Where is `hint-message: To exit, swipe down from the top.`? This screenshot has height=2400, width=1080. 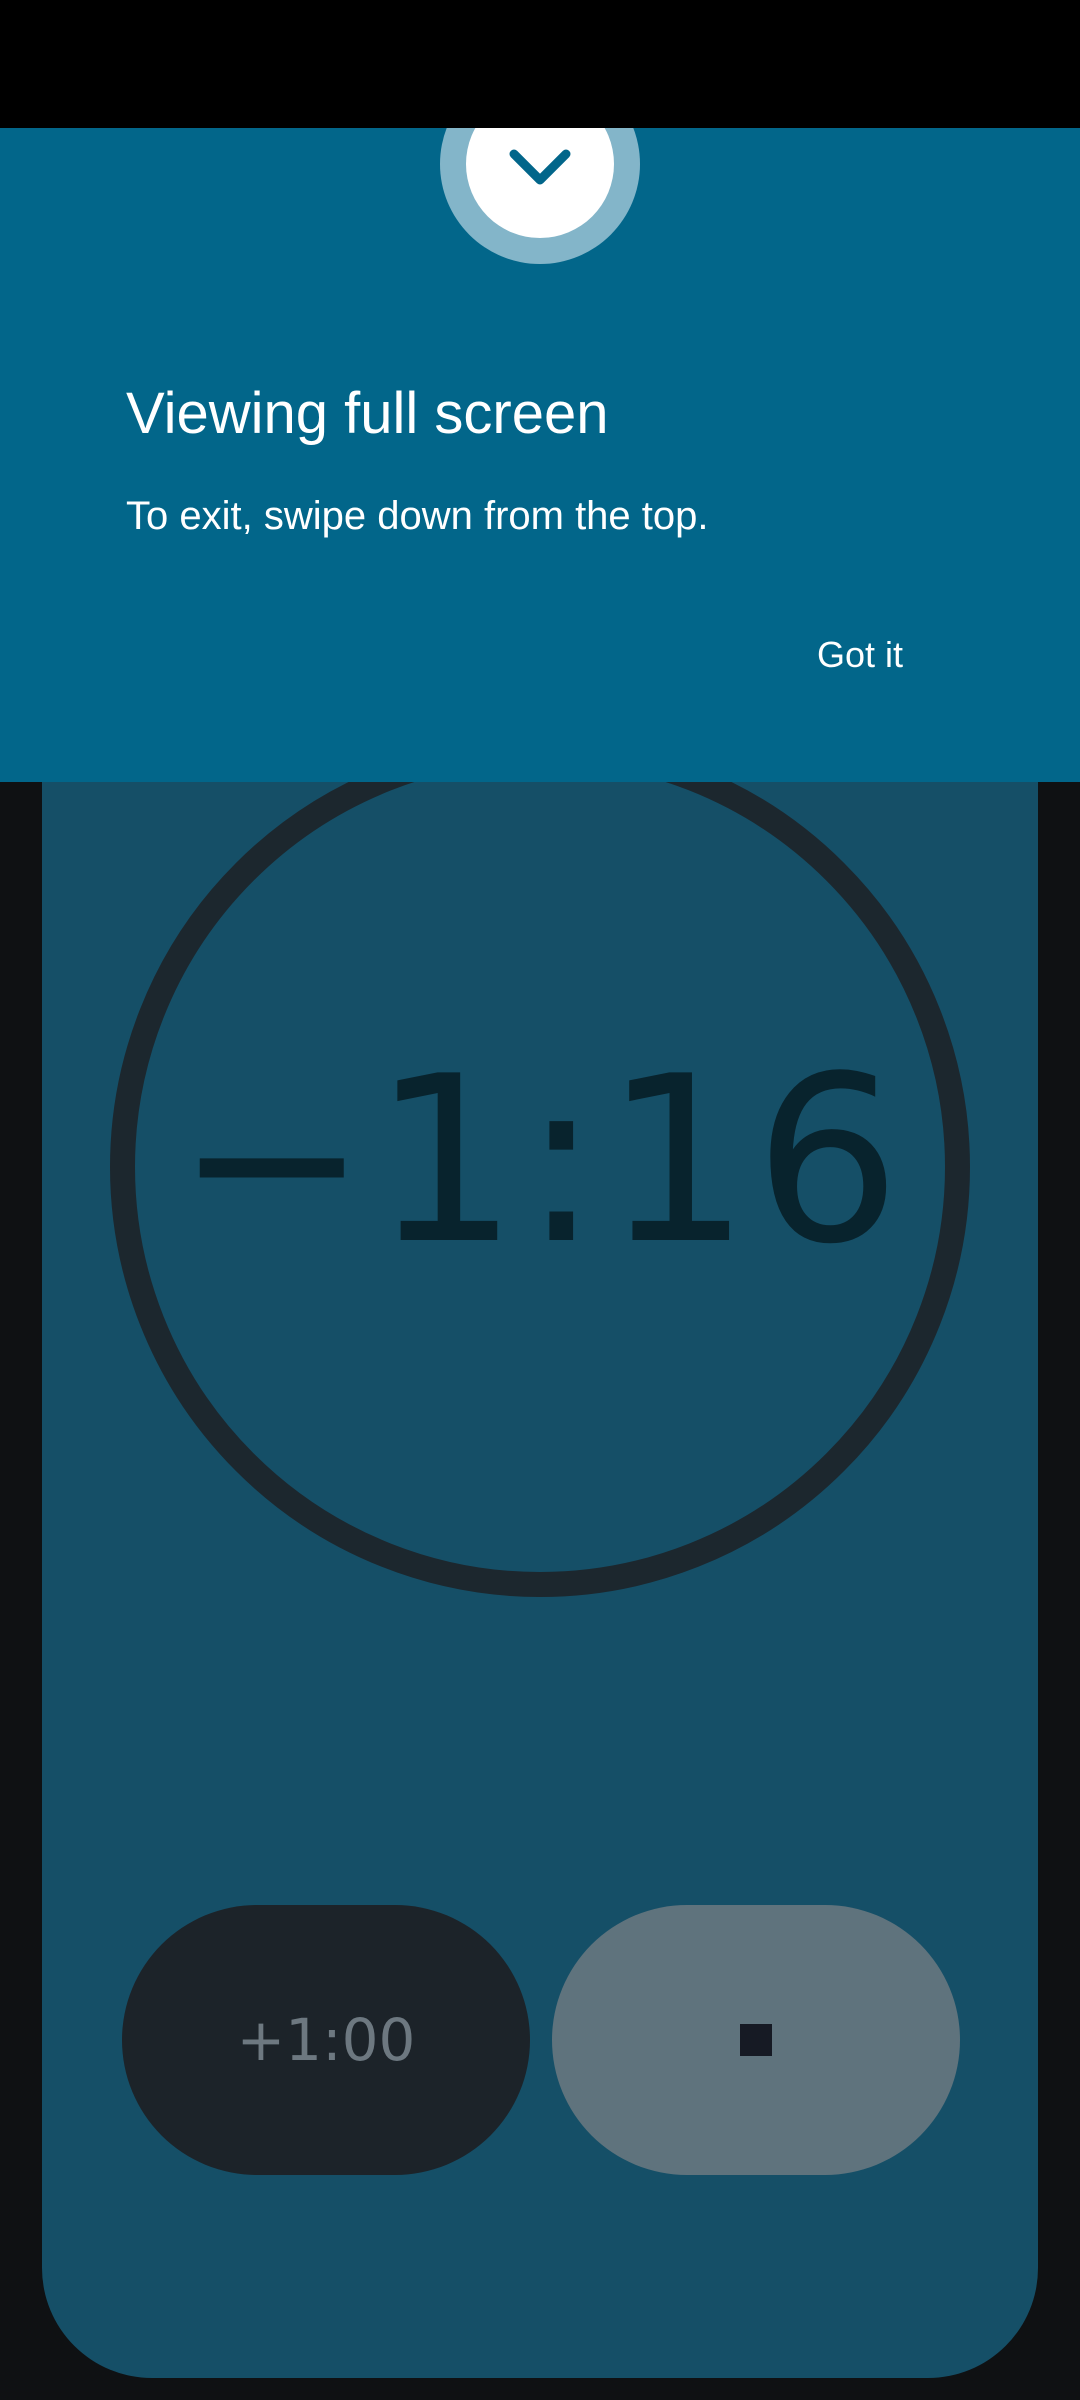 hint-message: To exit, swipe down from the top. is located at coordinates (417, 516).